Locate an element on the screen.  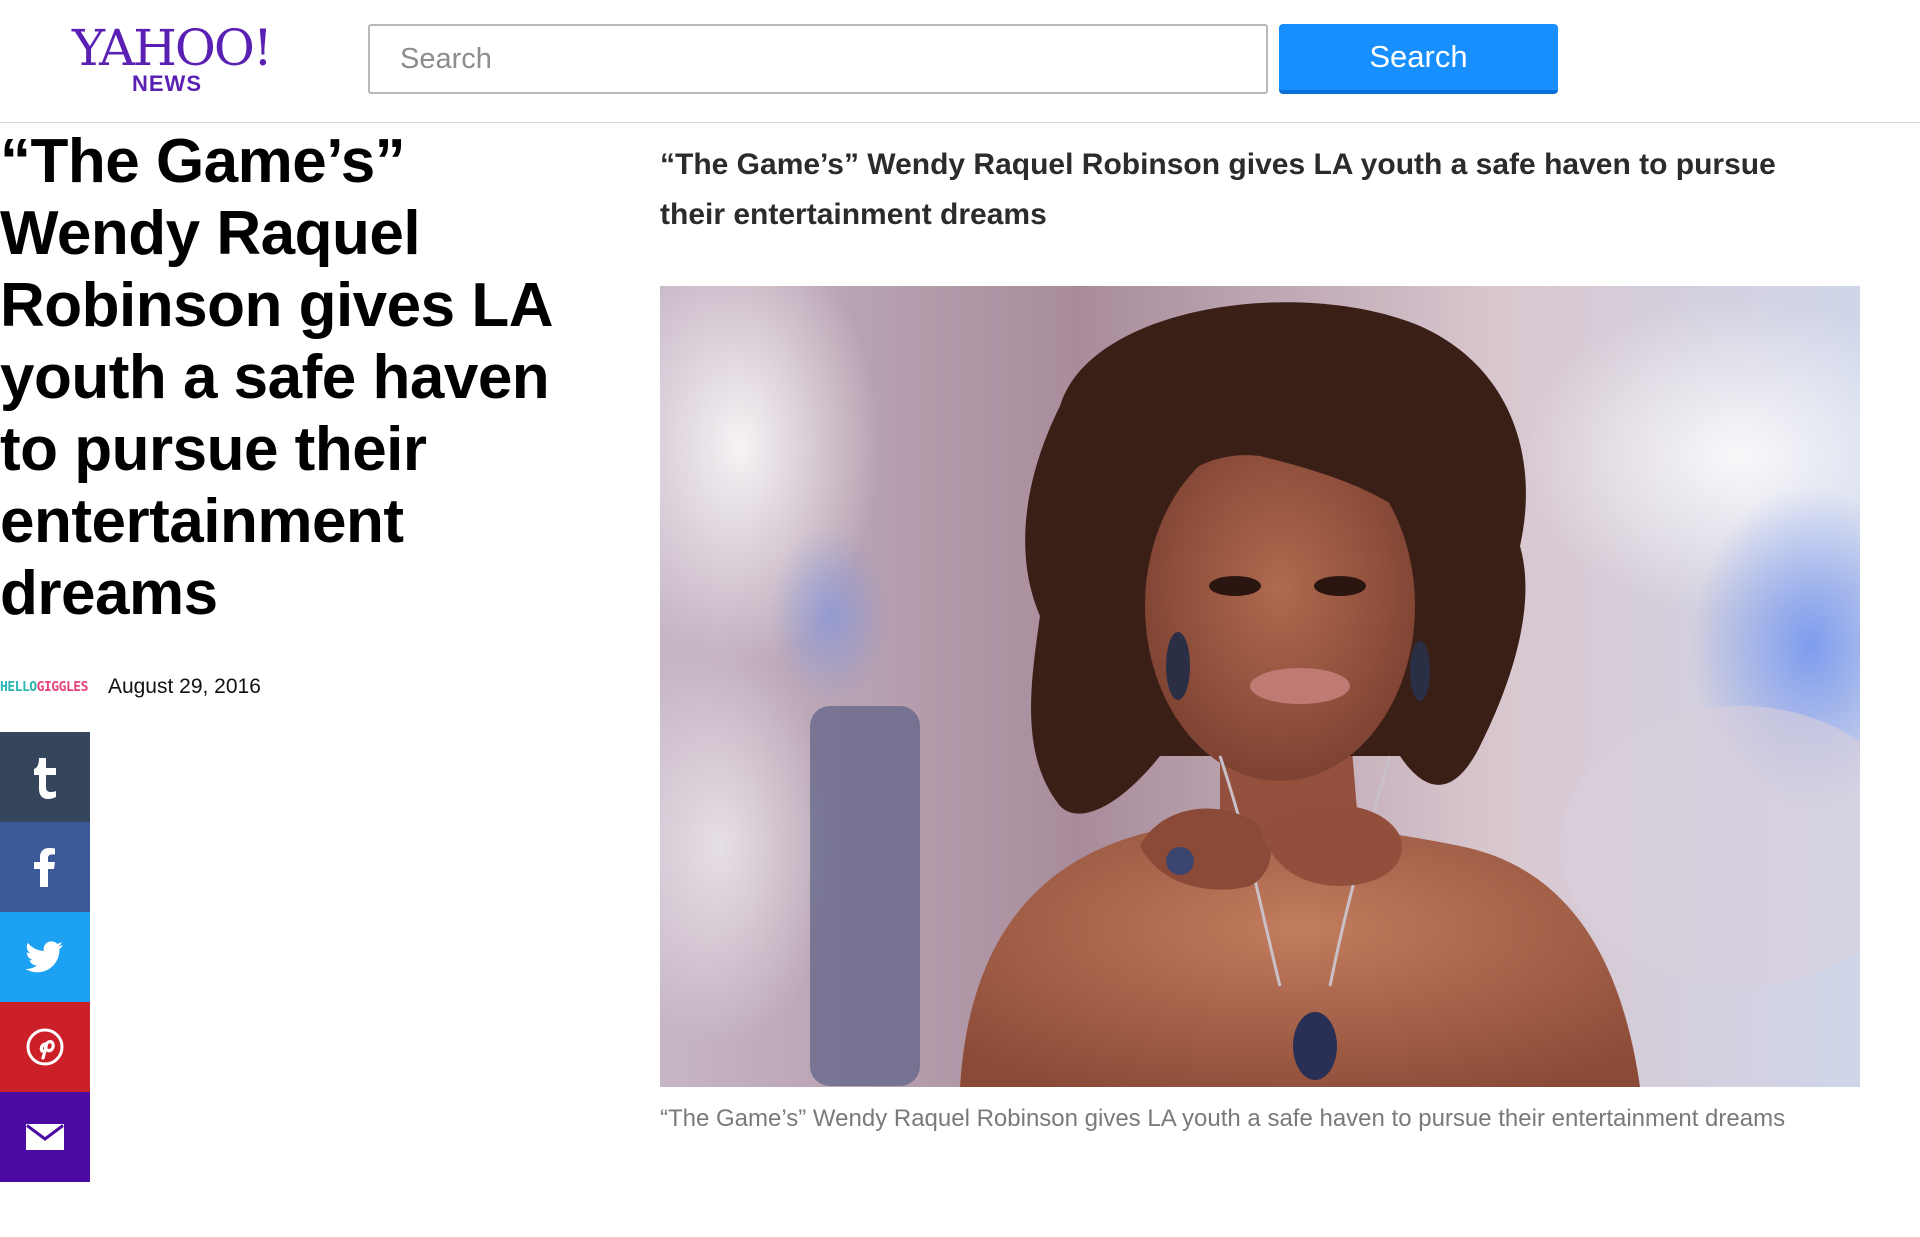
share-twitter-button is located at coordinates (45, 957).